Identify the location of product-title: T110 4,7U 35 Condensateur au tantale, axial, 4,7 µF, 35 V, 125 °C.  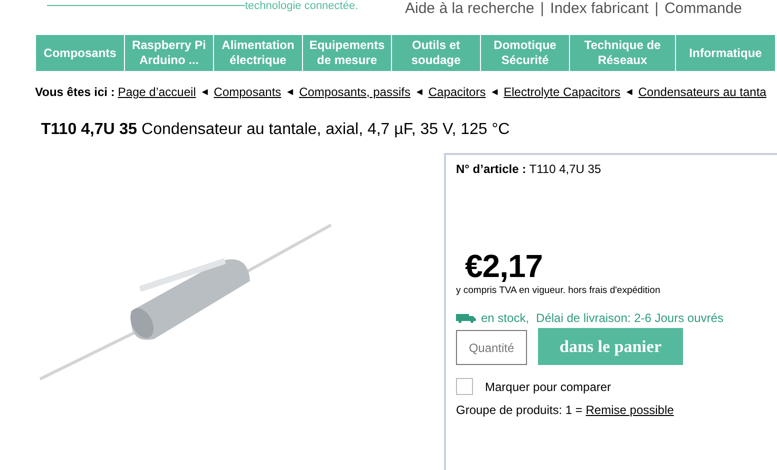
(276, 130).